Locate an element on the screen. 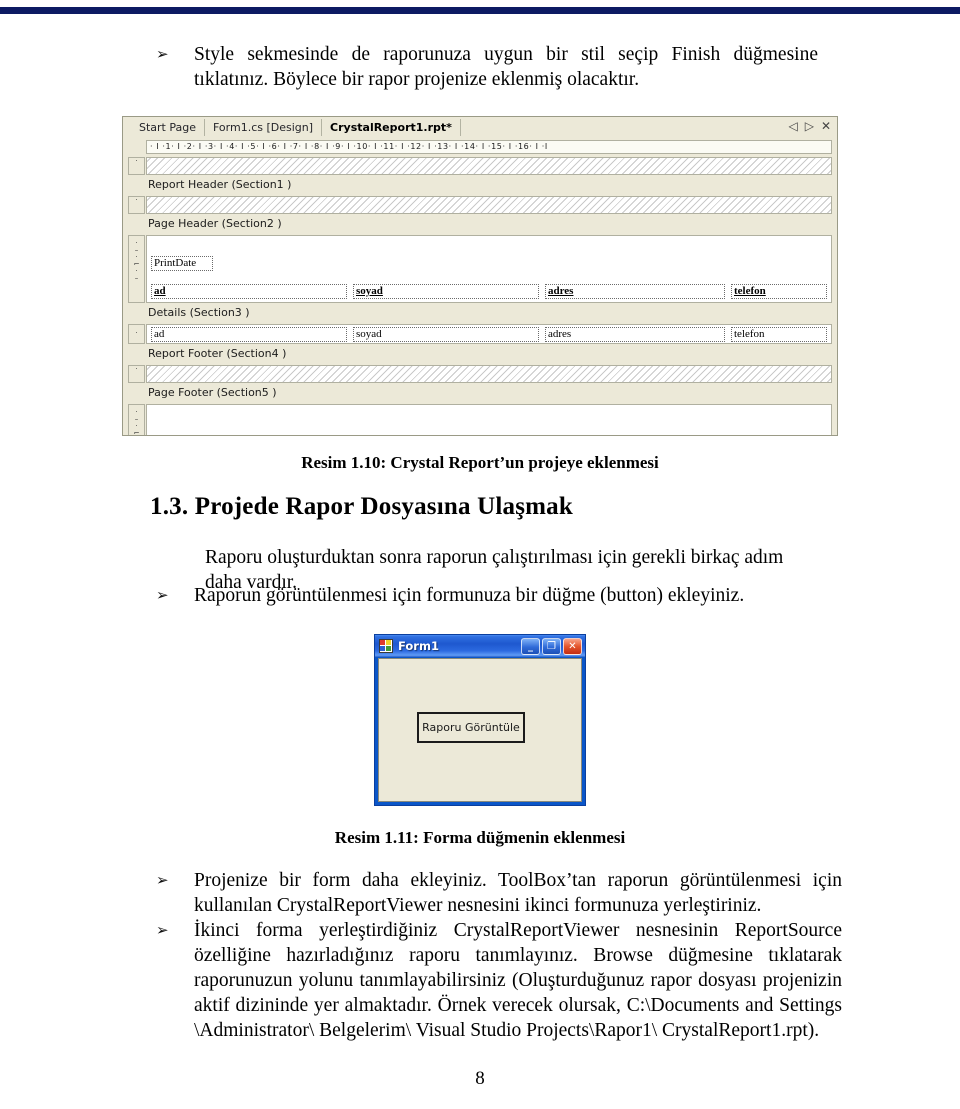 The height and width of the screenshot is (1109, 960). form-client-area: Raporu Görüntüle is located at coordinates (480, 730).